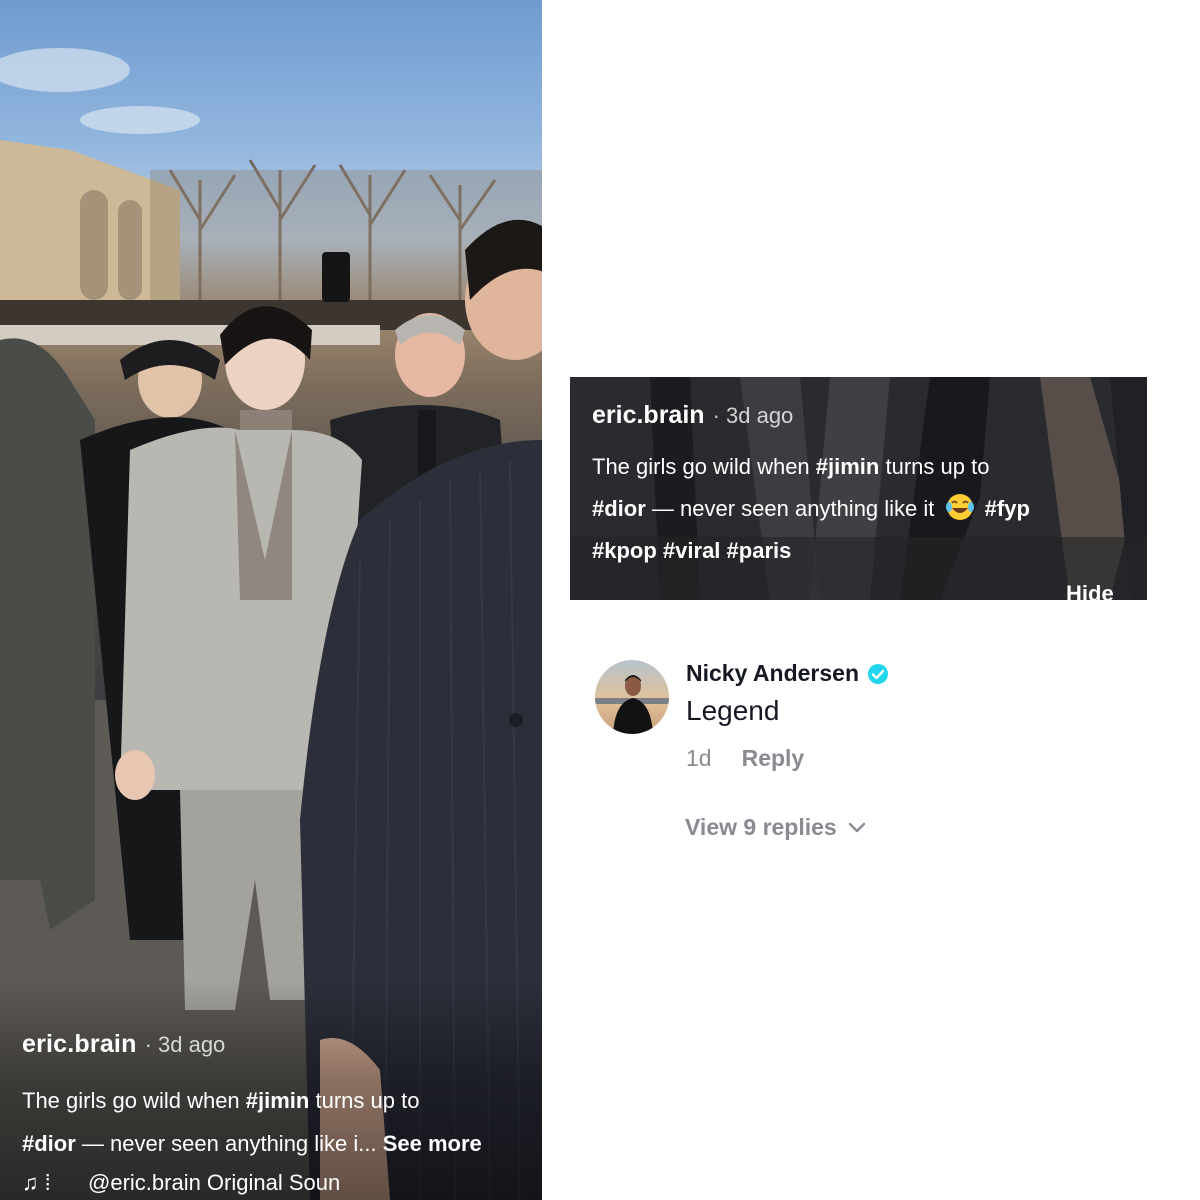 The width and height of the screenshot is (1200, 1200). What do you see at coordinates (624, 550) in the screenshot?
I see `hashtag-kpop: #kpop` at bounding box center [624, 550].